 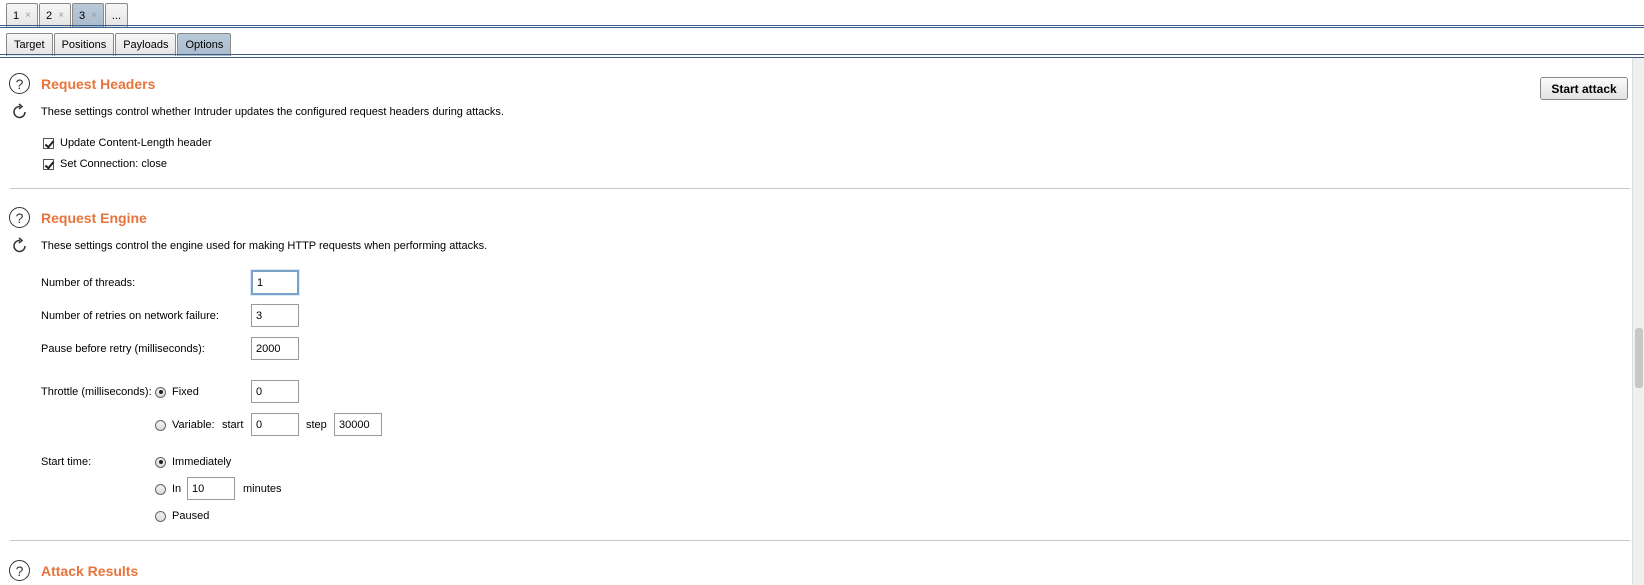 I want to click on throttle-step-input: 30000, so click(x=358, y=424).